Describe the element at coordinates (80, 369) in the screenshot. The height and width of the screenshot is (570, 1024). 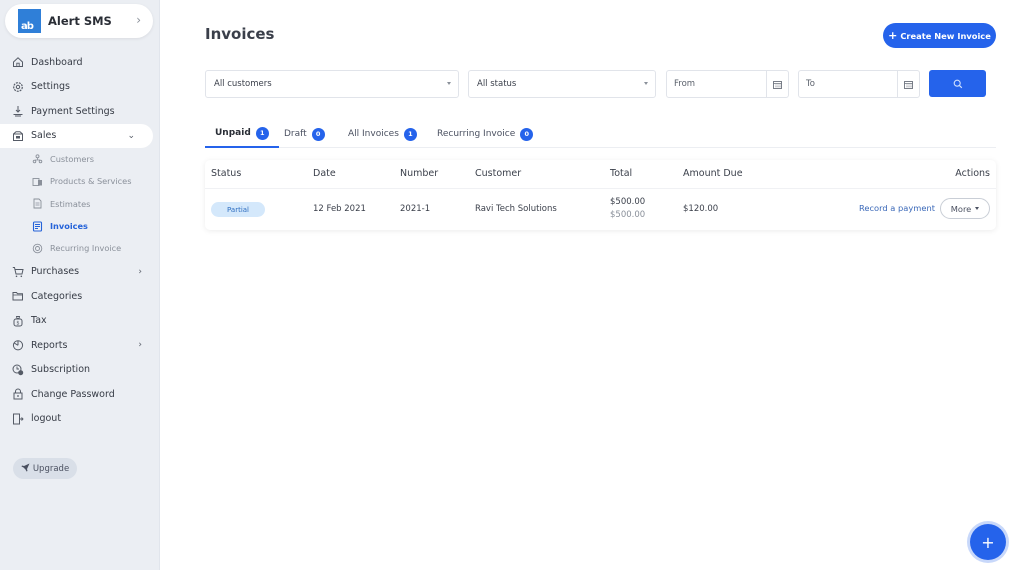
I see `sidebar-item-subscription: Subscription` at that location.